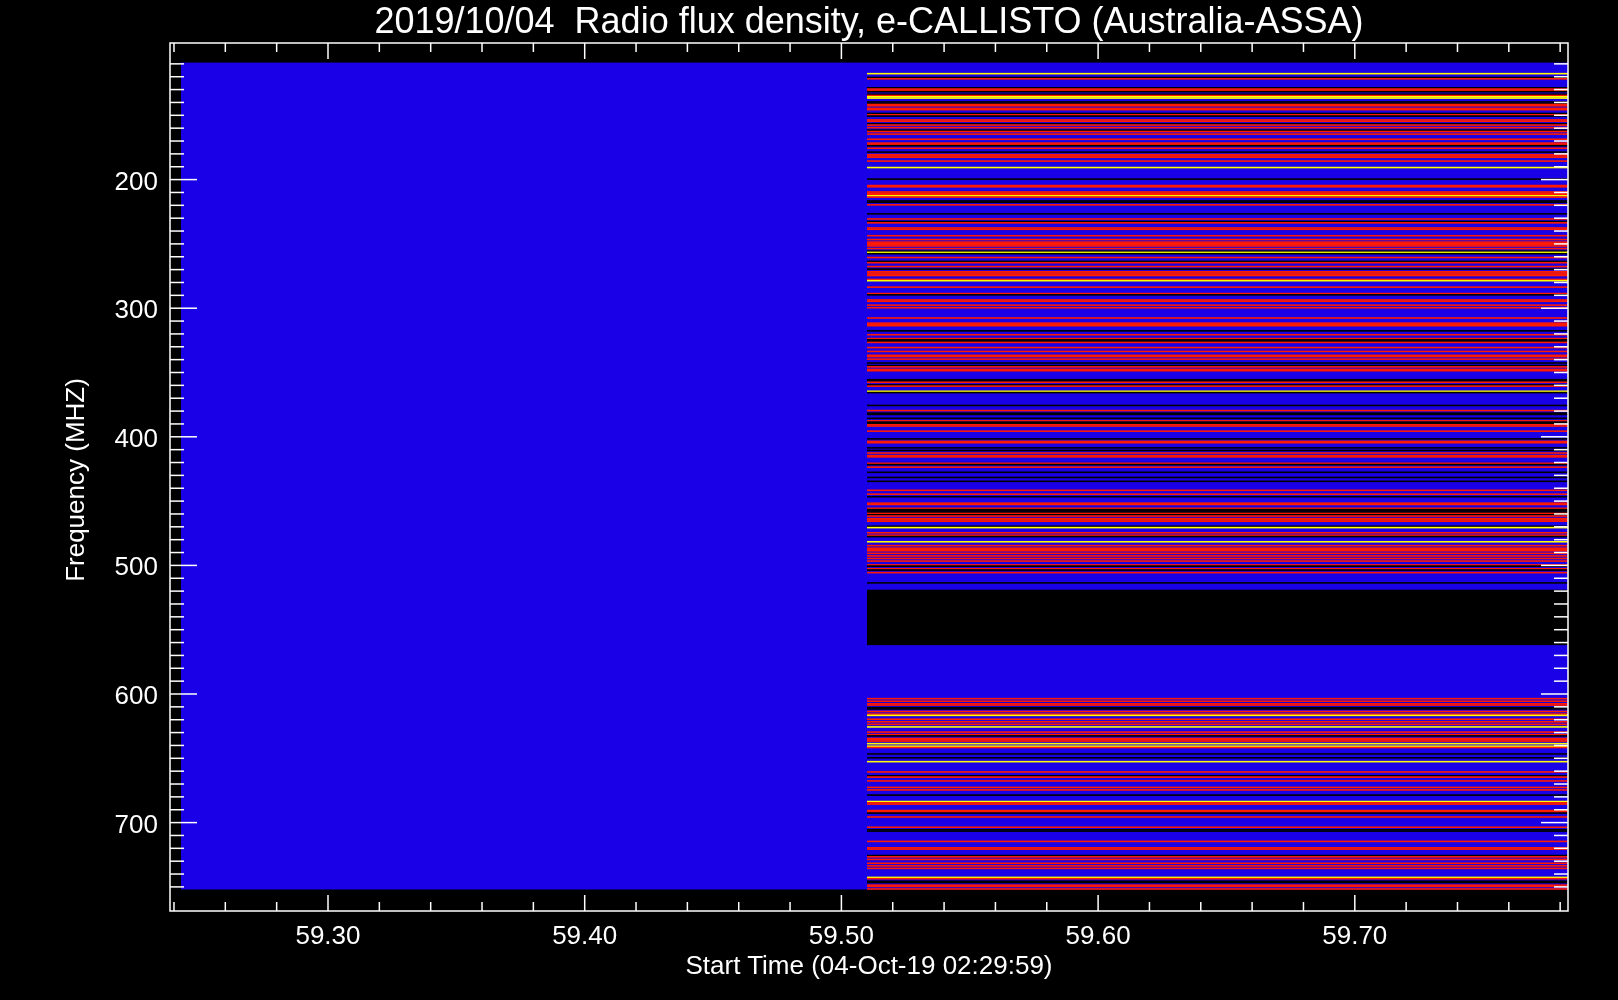  Describe the element at coordinates (328, 935) in the screenshot. I see `x-tick-label: 59.30` at that location.